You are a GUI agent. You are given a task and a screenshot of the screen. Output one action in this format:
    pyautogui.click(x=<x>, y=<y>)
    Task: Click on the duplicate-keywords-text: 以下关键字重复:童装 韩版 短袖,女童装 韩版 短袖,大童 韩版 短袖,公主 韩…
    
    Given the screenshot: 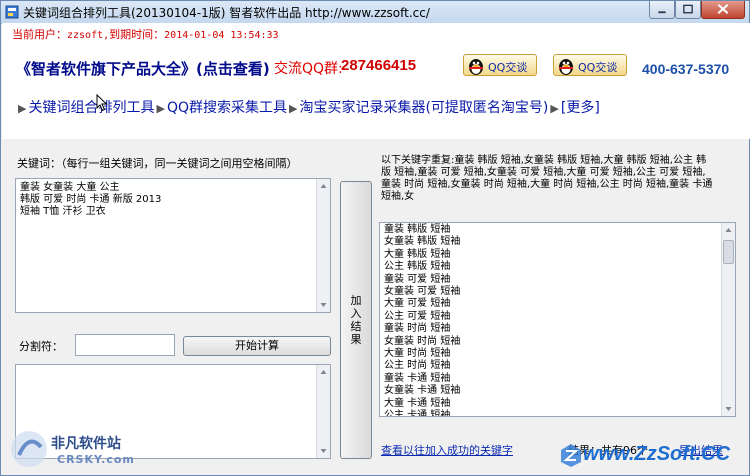 What is the action you would take?
    pyautogui.click(x=547, y=178)
    